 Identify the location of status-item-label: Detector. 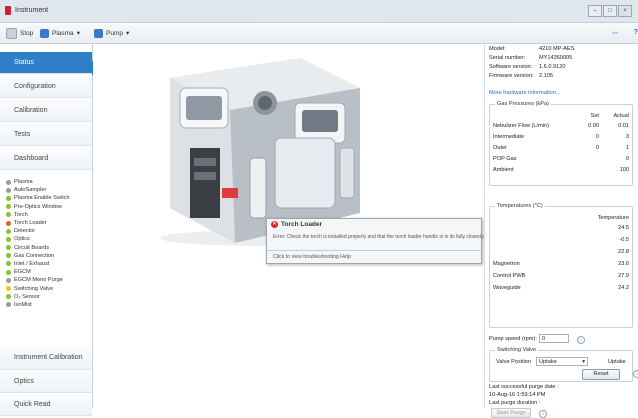
(25, 231).